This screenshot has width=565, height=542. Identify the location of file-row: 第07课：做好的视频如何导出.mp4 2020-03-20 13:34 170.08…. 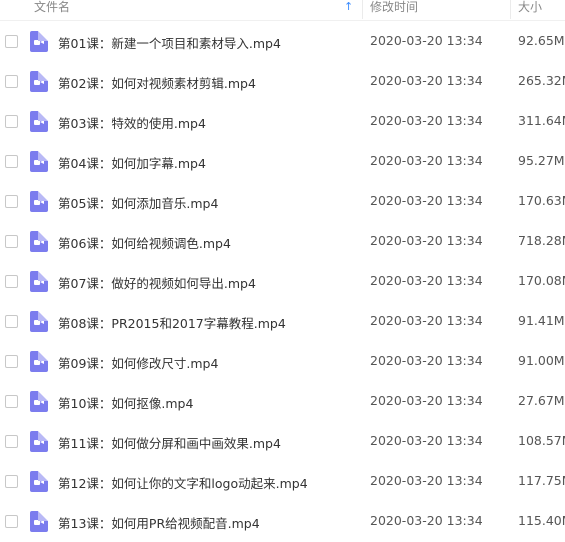
(282, 282).